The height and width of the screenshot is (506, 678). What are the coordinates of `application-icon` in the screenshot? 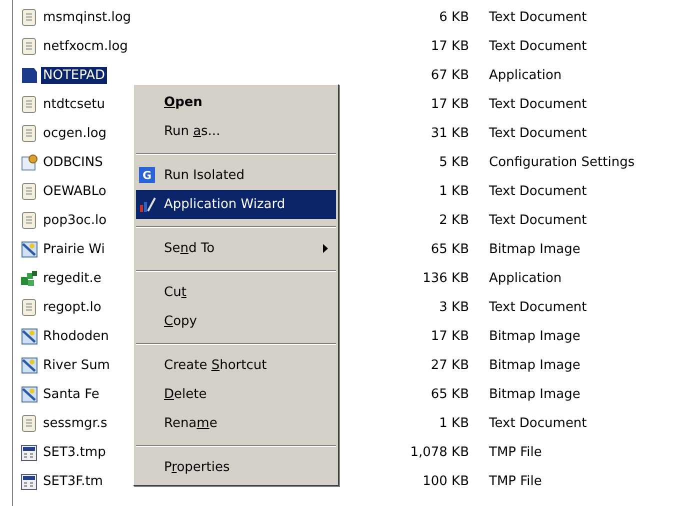 It's located at (29, 75).